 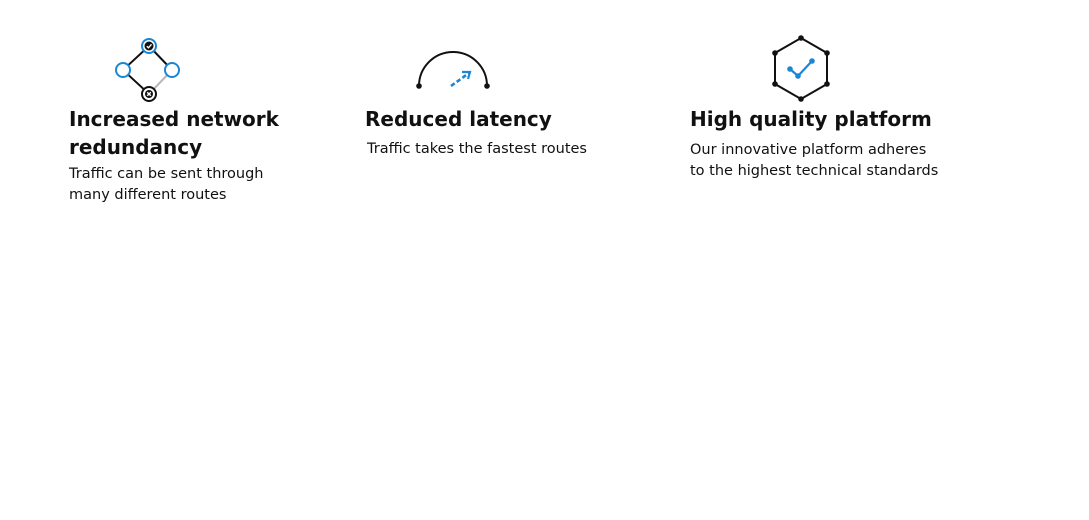 I want to click on feature-description-line1: Our innovative platform adheres, so click(x=808, y=150).